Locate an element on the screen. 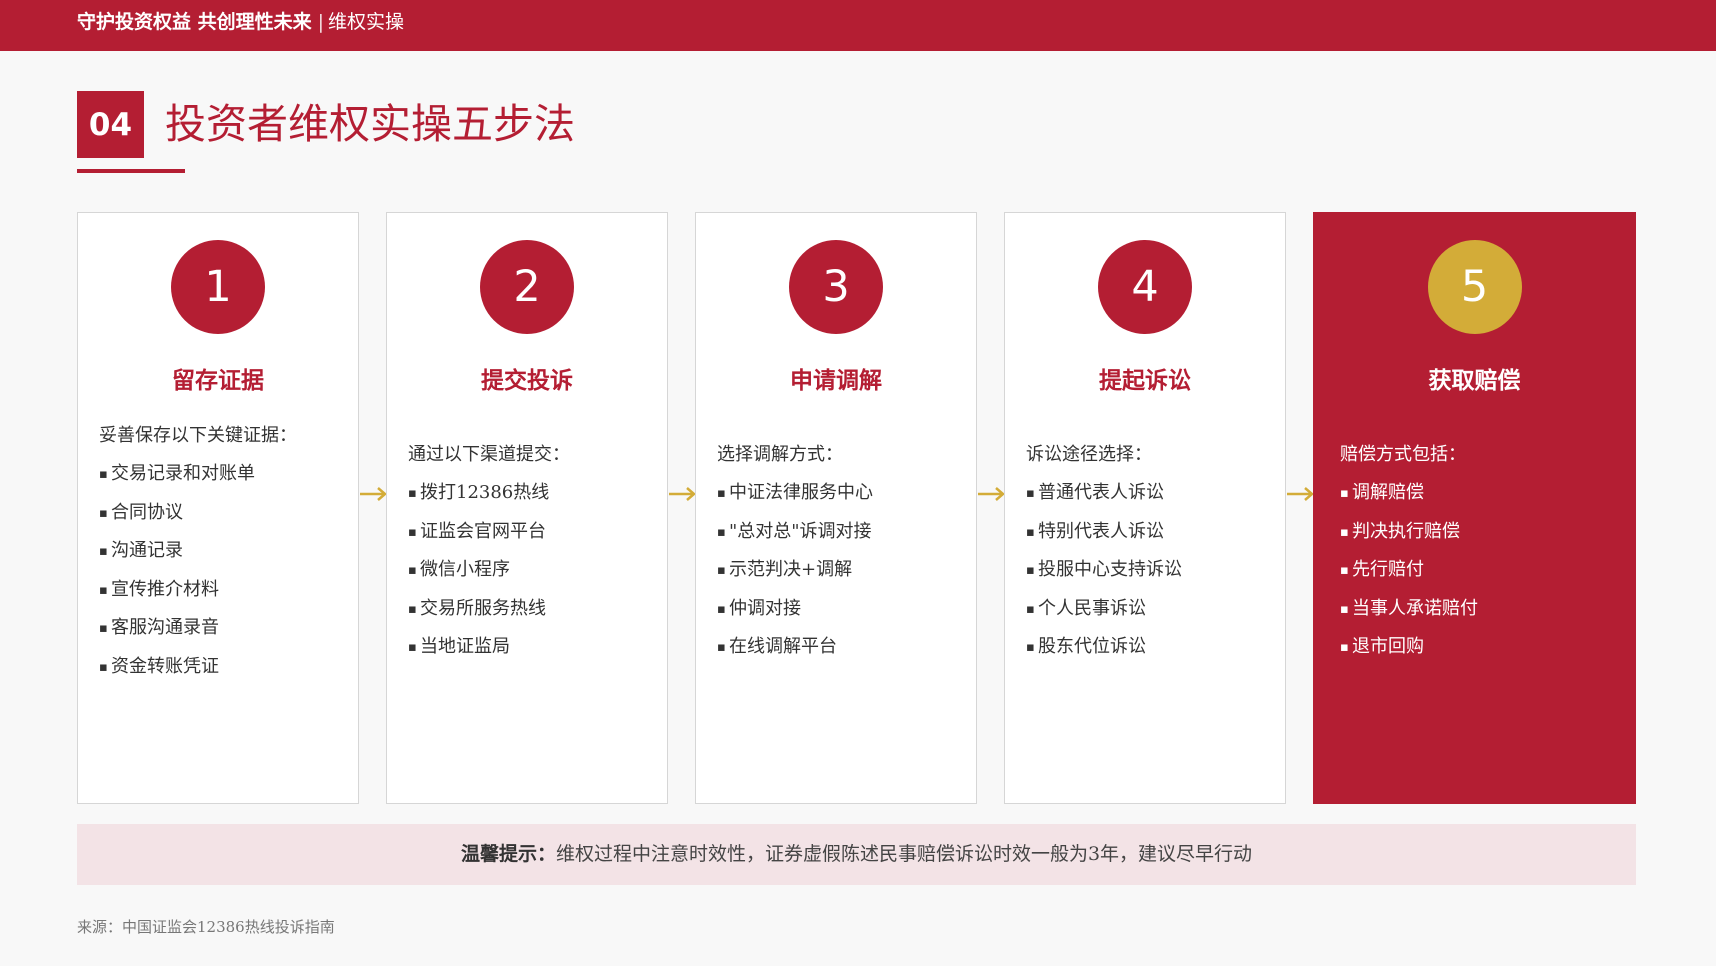 This screenshot has width=1716, height=966. source-note: 来源：中国证监会12386热线投诉指南 is located at coordinates (206, 927).